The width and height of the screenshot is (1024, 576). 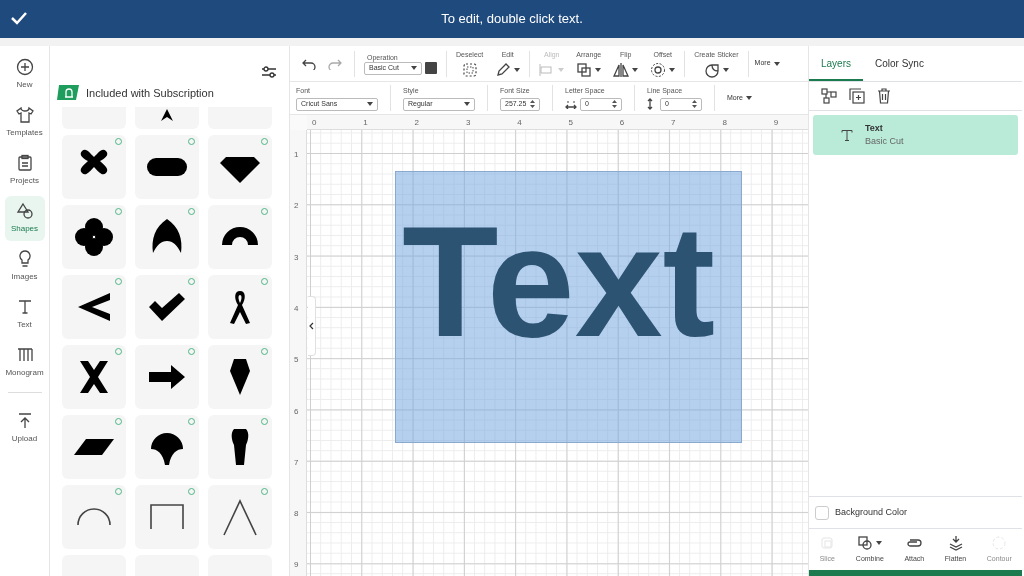 I want to click on nav-item: Monogram, so click(x=24, y=362).